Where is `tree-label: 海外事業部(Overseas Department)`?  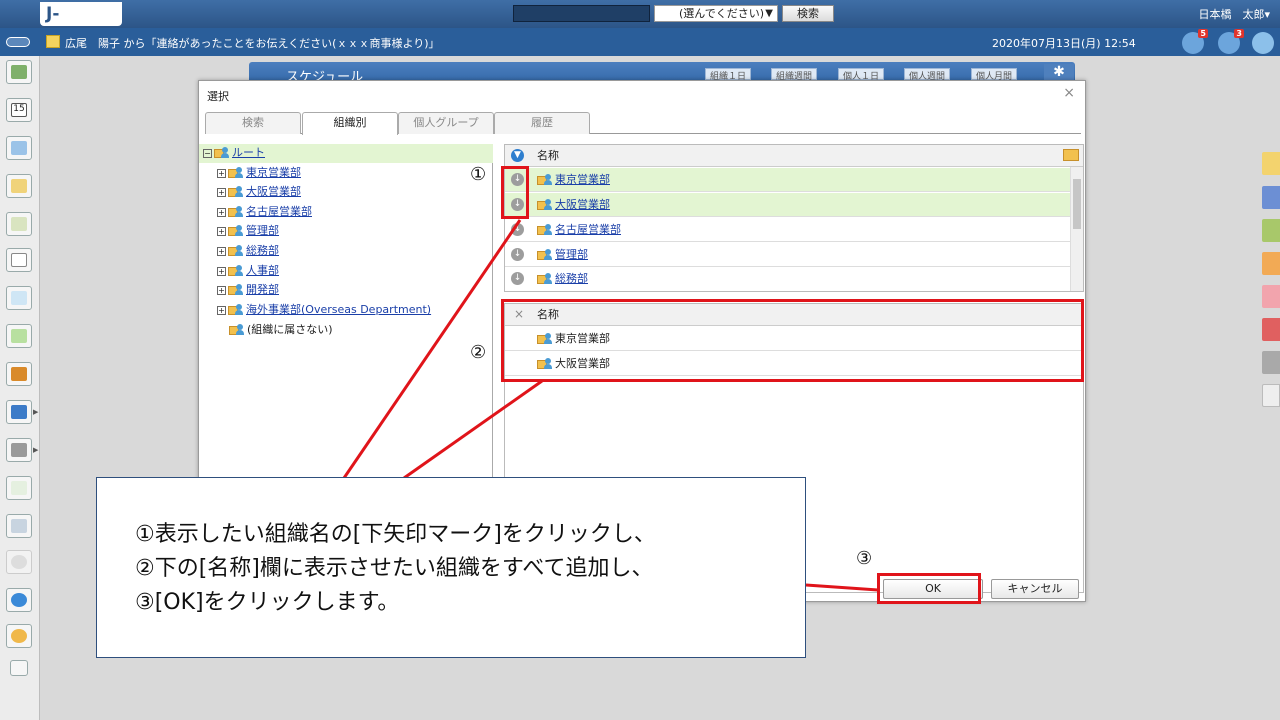 tree-label: 海外事業部(Overseas Department) is located at coordinates (338, 309).